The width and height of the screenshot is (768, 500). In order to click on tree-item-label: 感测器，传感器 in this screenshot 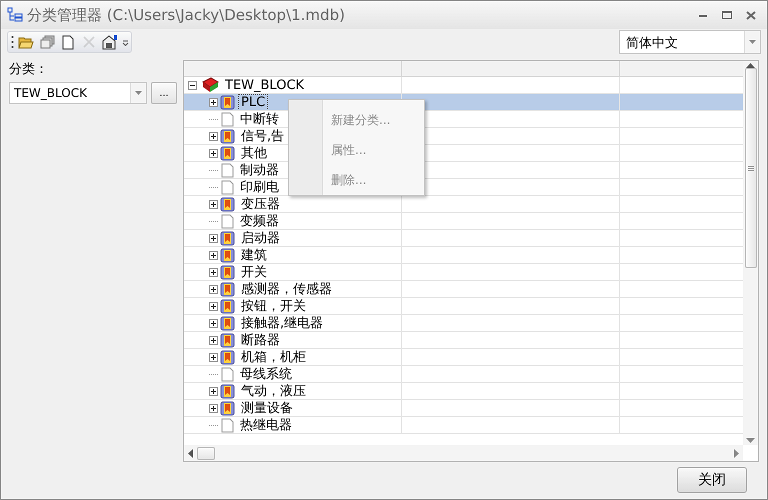, I will do `click(286, 289)`.